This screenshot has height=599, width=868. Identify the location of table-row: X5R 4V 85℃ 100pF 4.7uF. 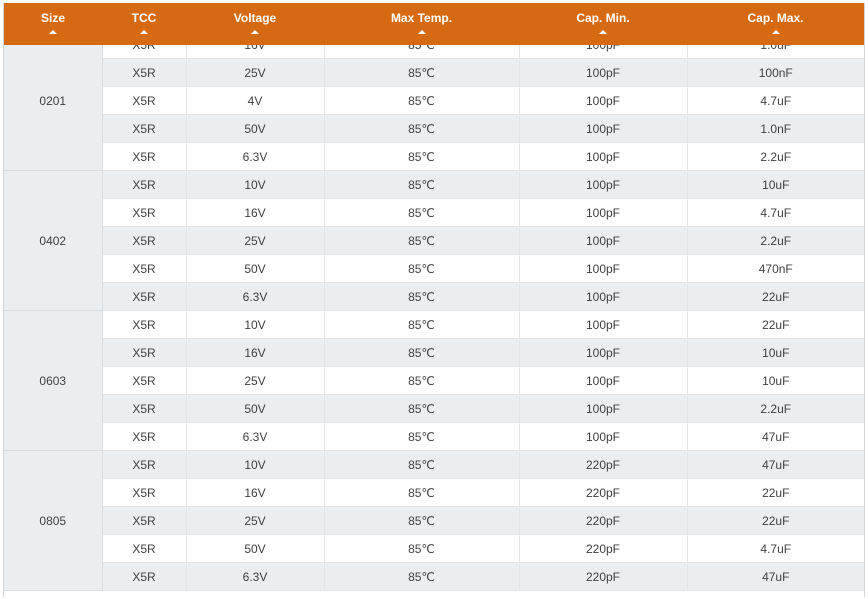
(434, 100).